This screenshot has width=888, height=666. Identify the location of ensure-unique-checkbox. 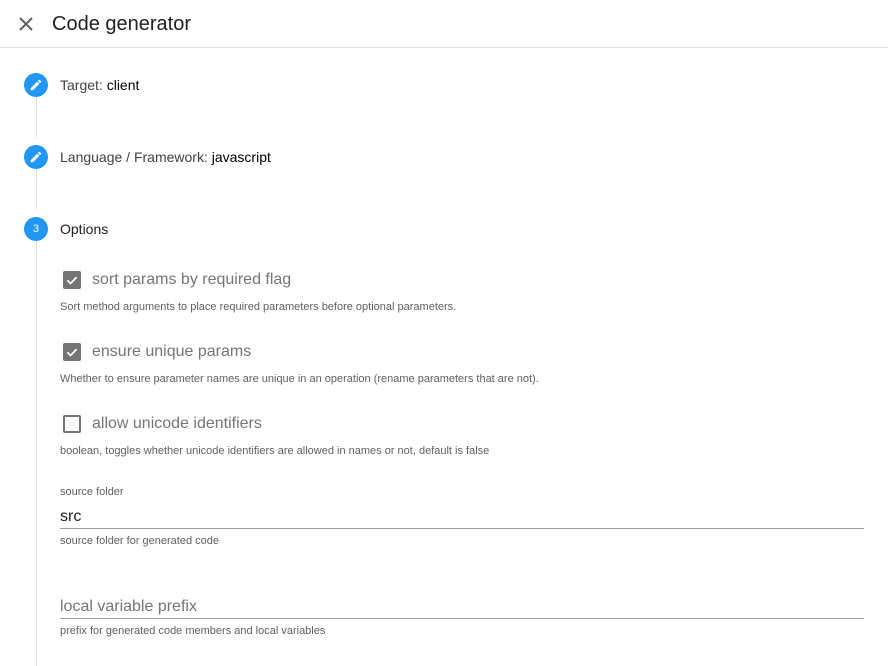
(72, 352).